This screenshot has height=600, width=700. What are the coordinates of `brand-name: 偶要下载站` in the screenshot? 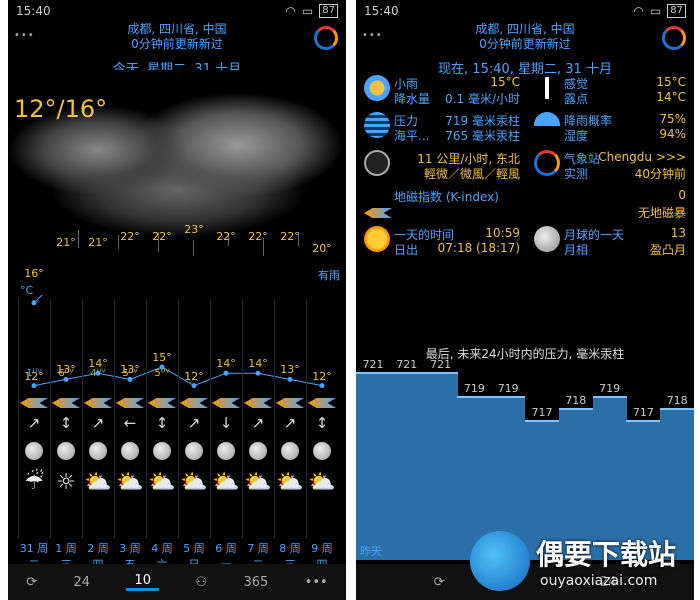 It's located at (606, 554).